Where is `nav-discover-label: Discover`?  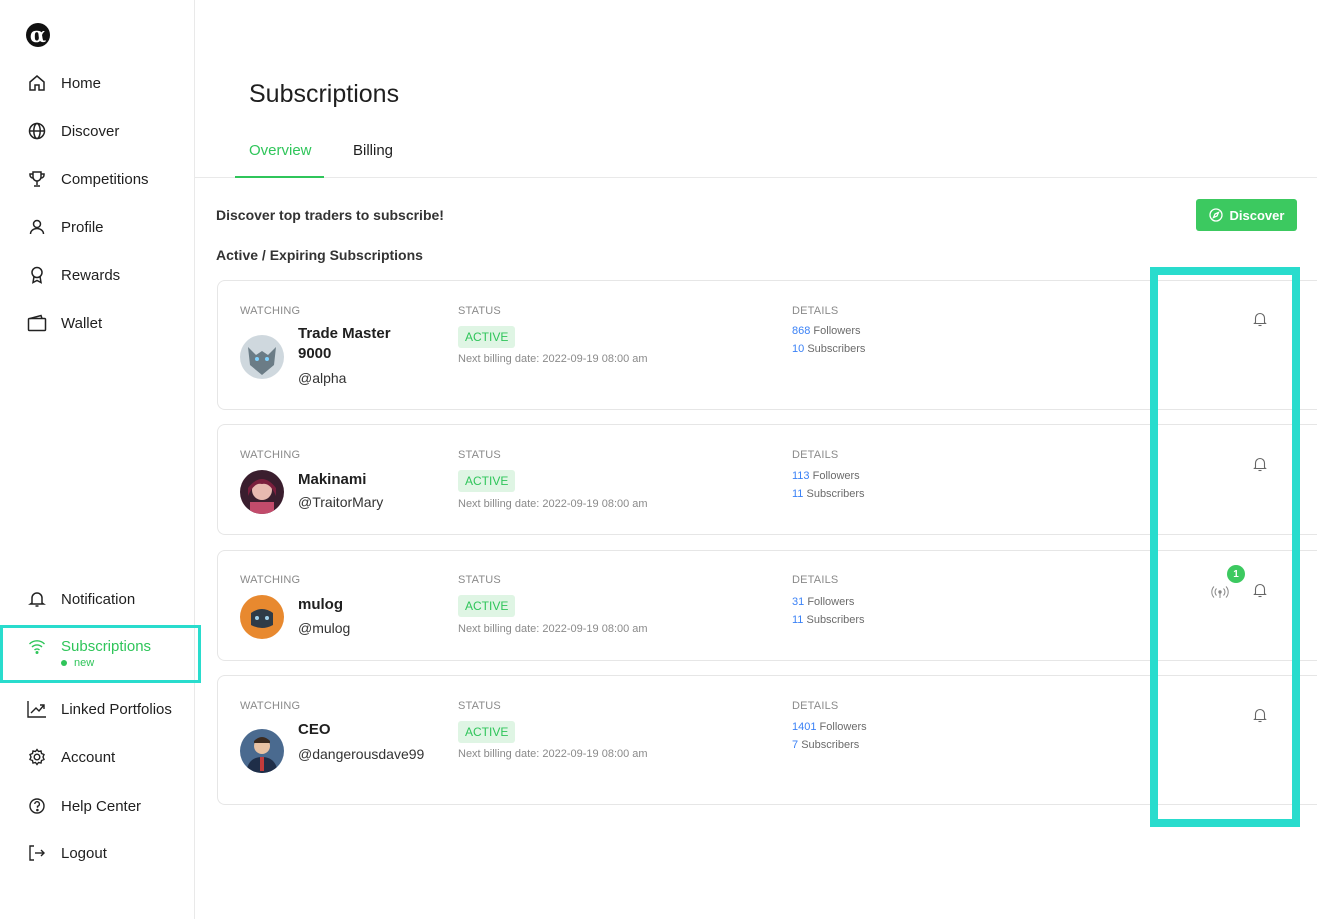 nav-discover-label: Discover is located at coordinates (90, 131).